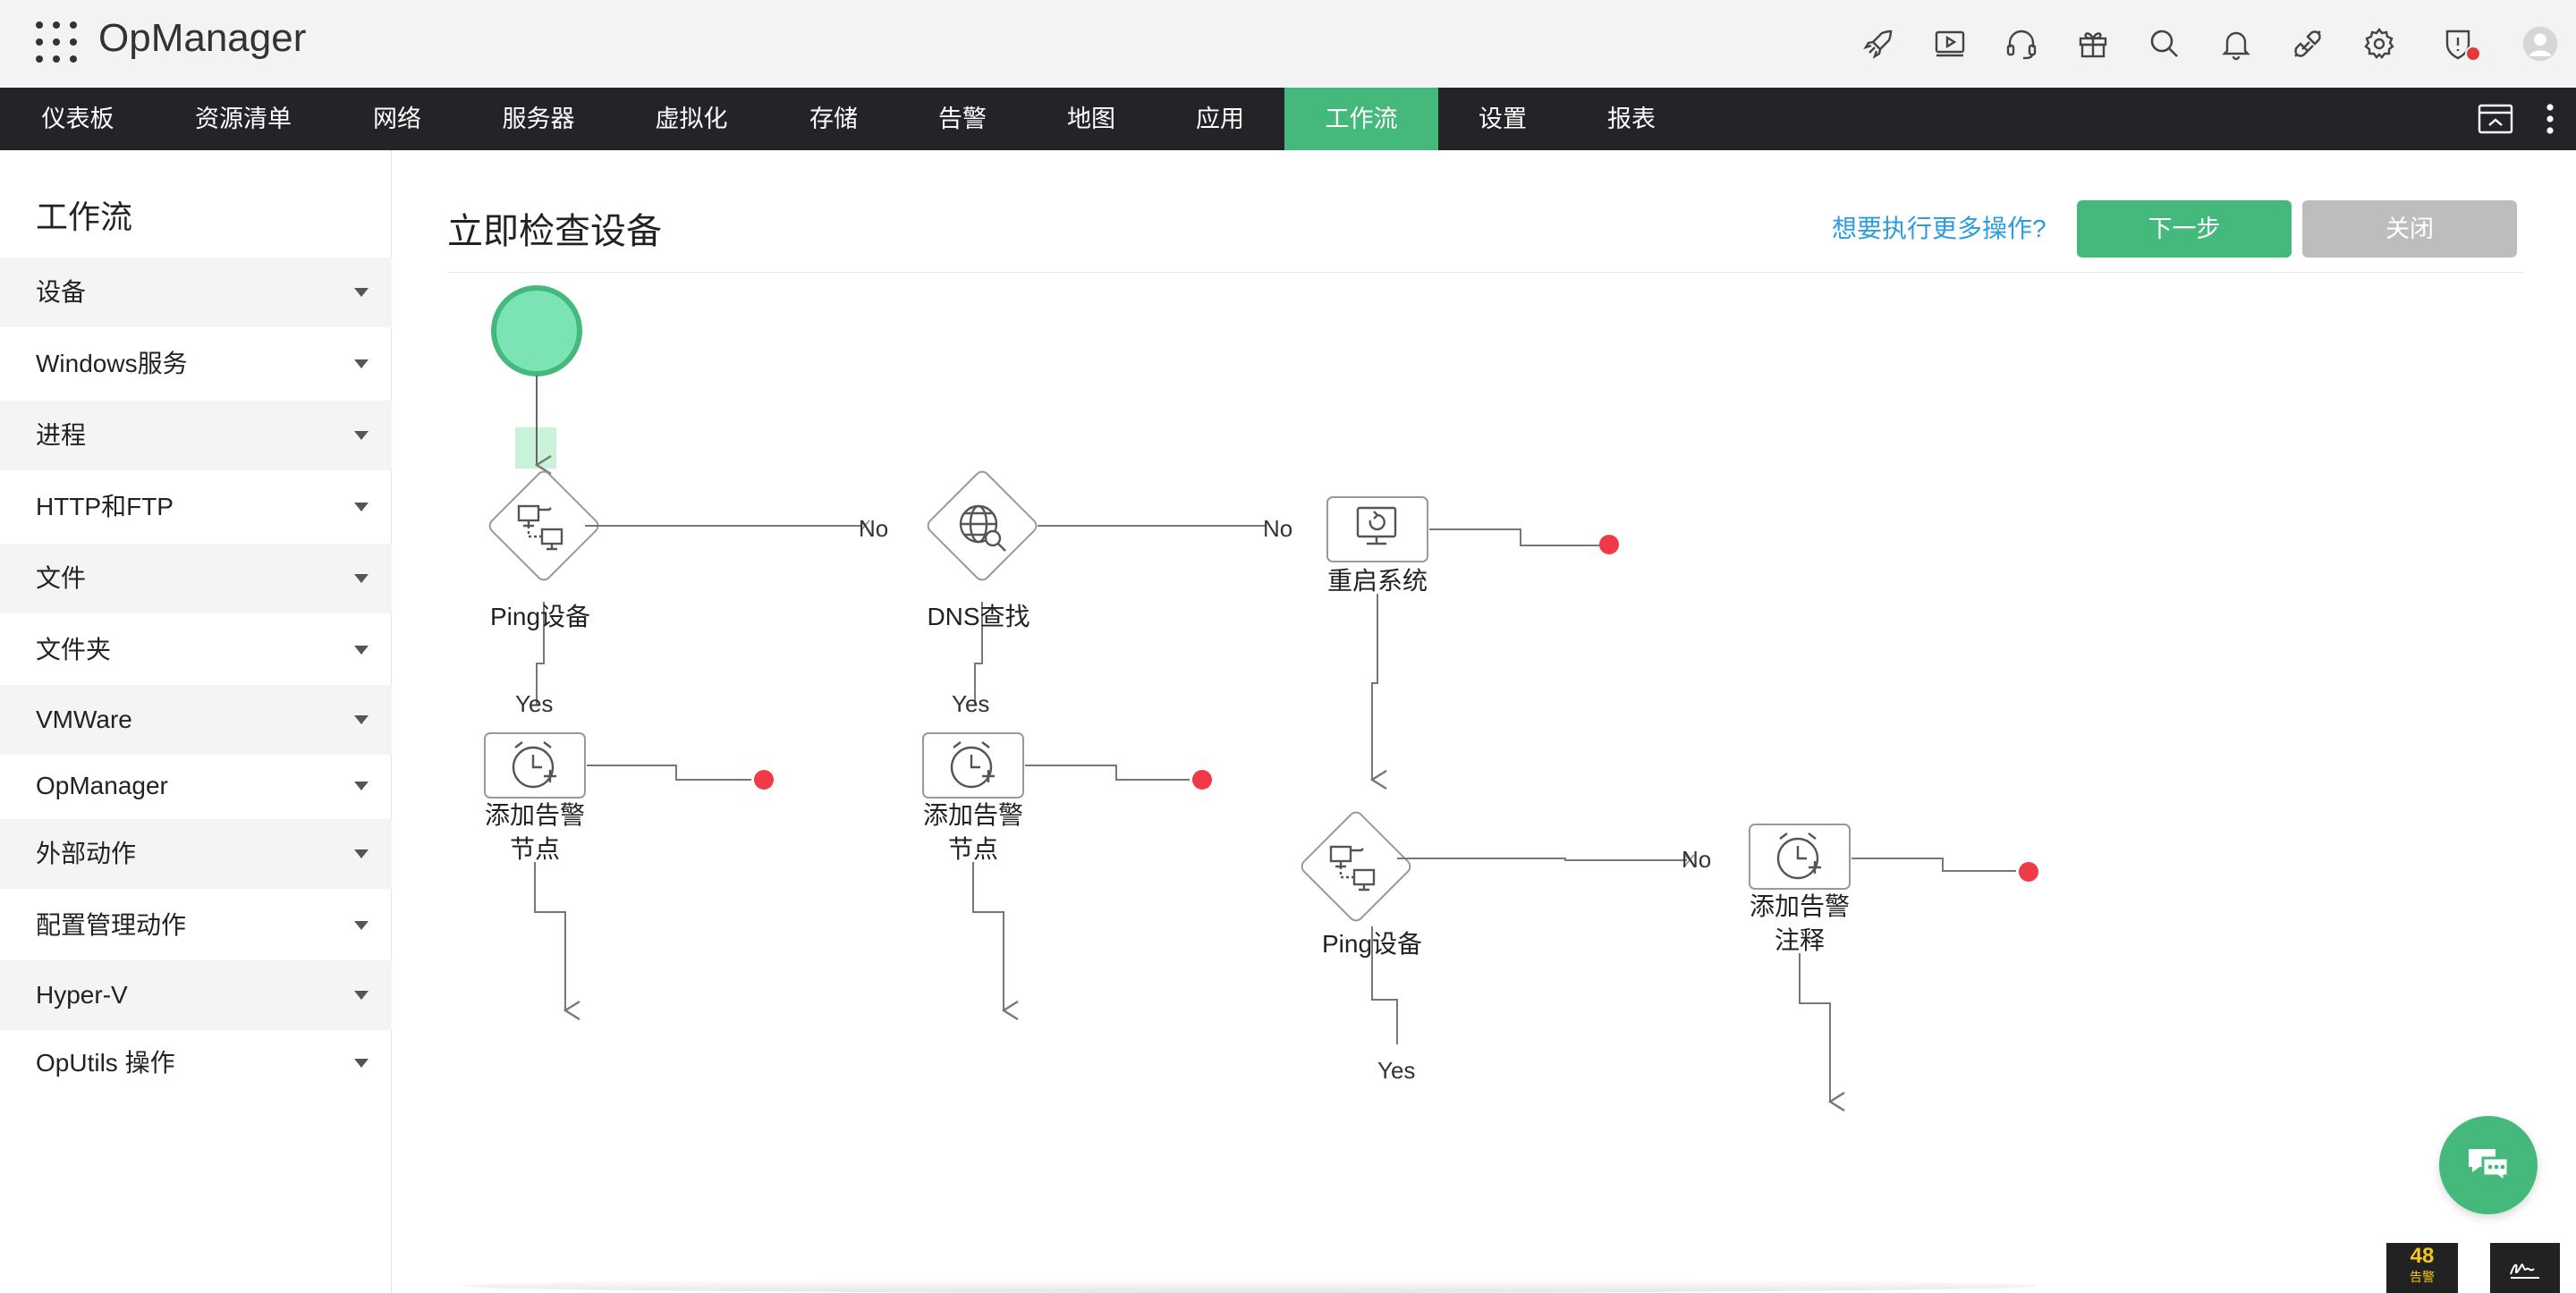 This screenshot has height=1293, width=2576. I want to click on sidebar-item-device: 设备, so click(196, 293).